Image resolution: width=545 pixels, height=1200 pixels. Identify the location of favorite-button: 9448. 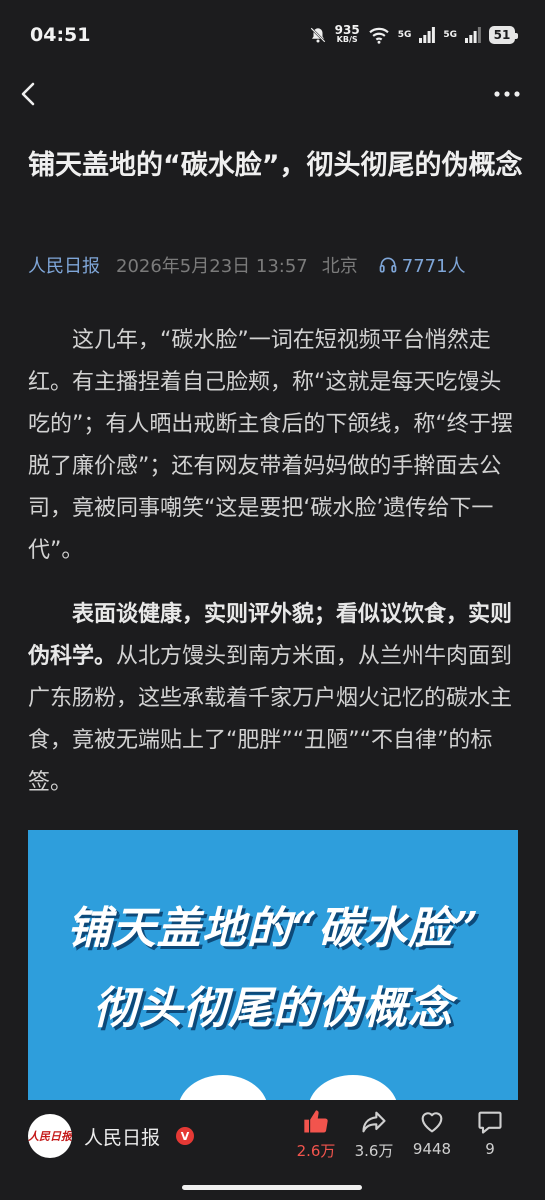
(432, 1133).